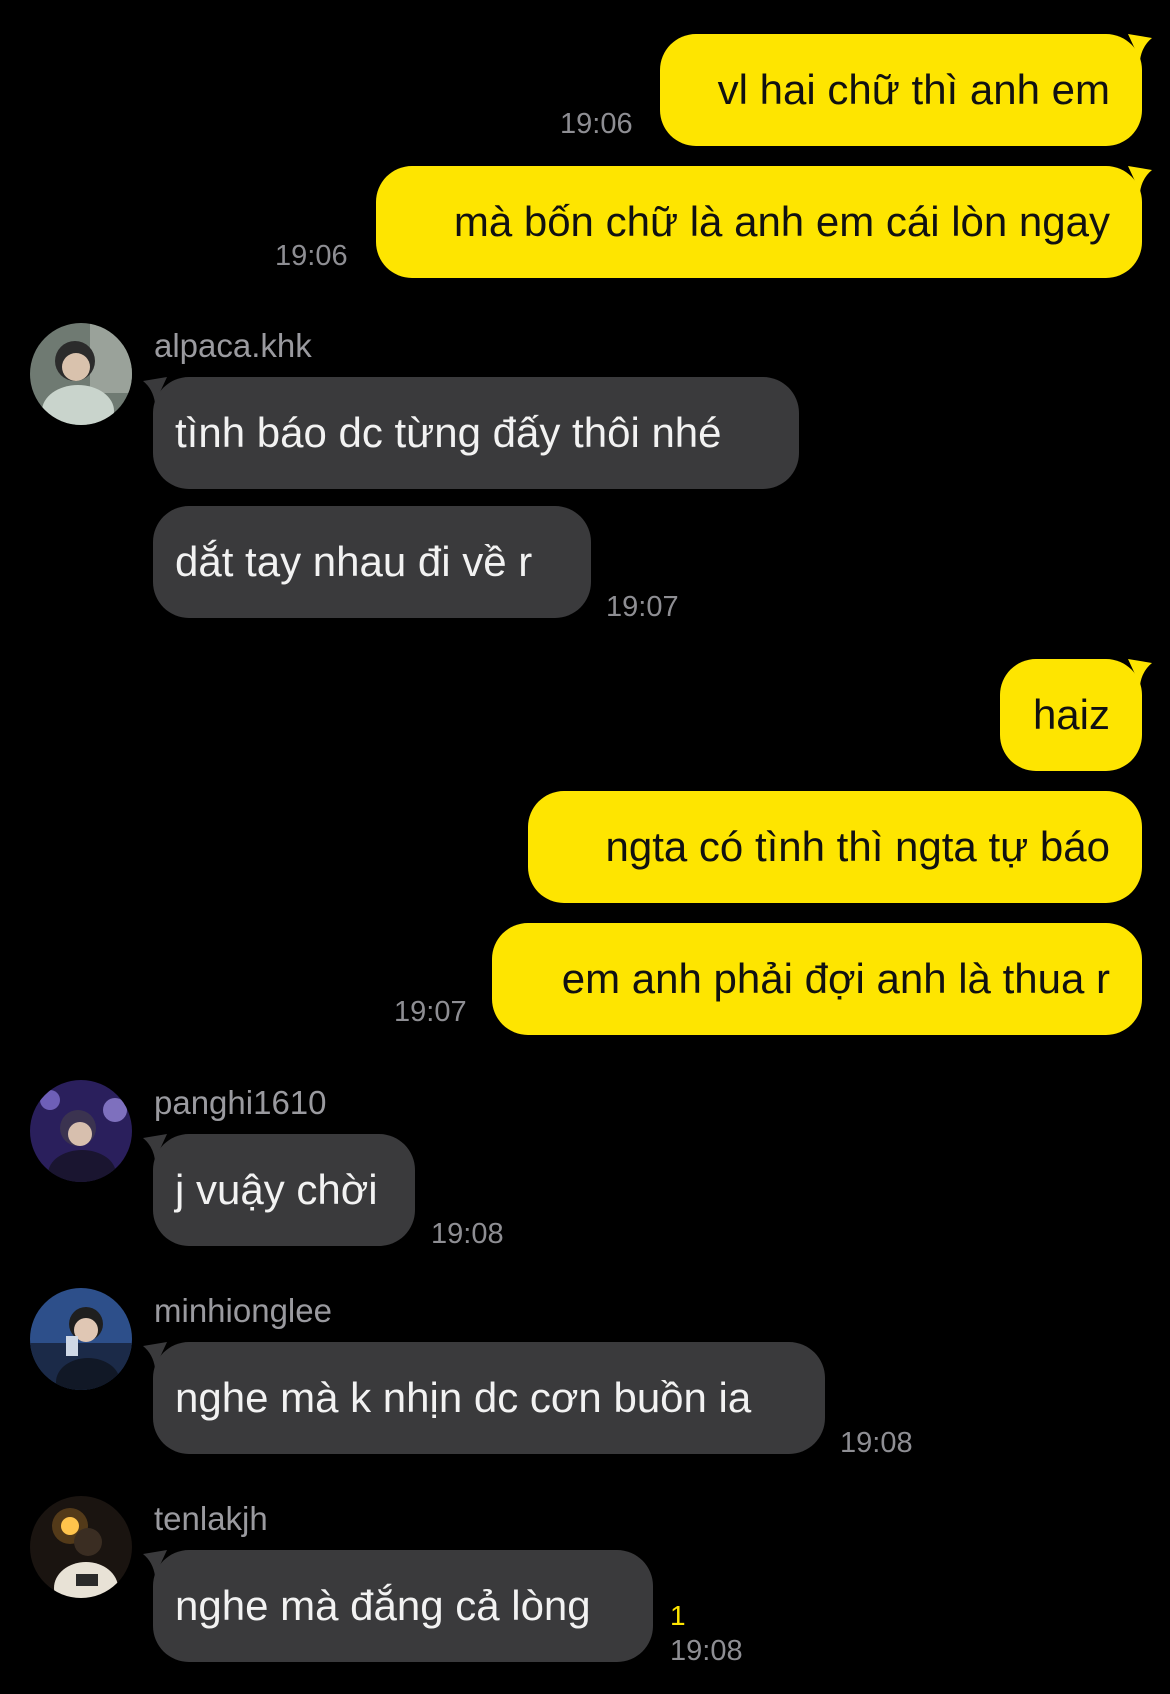 The width and height of the screenshot is (1170, 1694). I want to click on outgoing-message-bubble: haiz, so click(1076, 715).